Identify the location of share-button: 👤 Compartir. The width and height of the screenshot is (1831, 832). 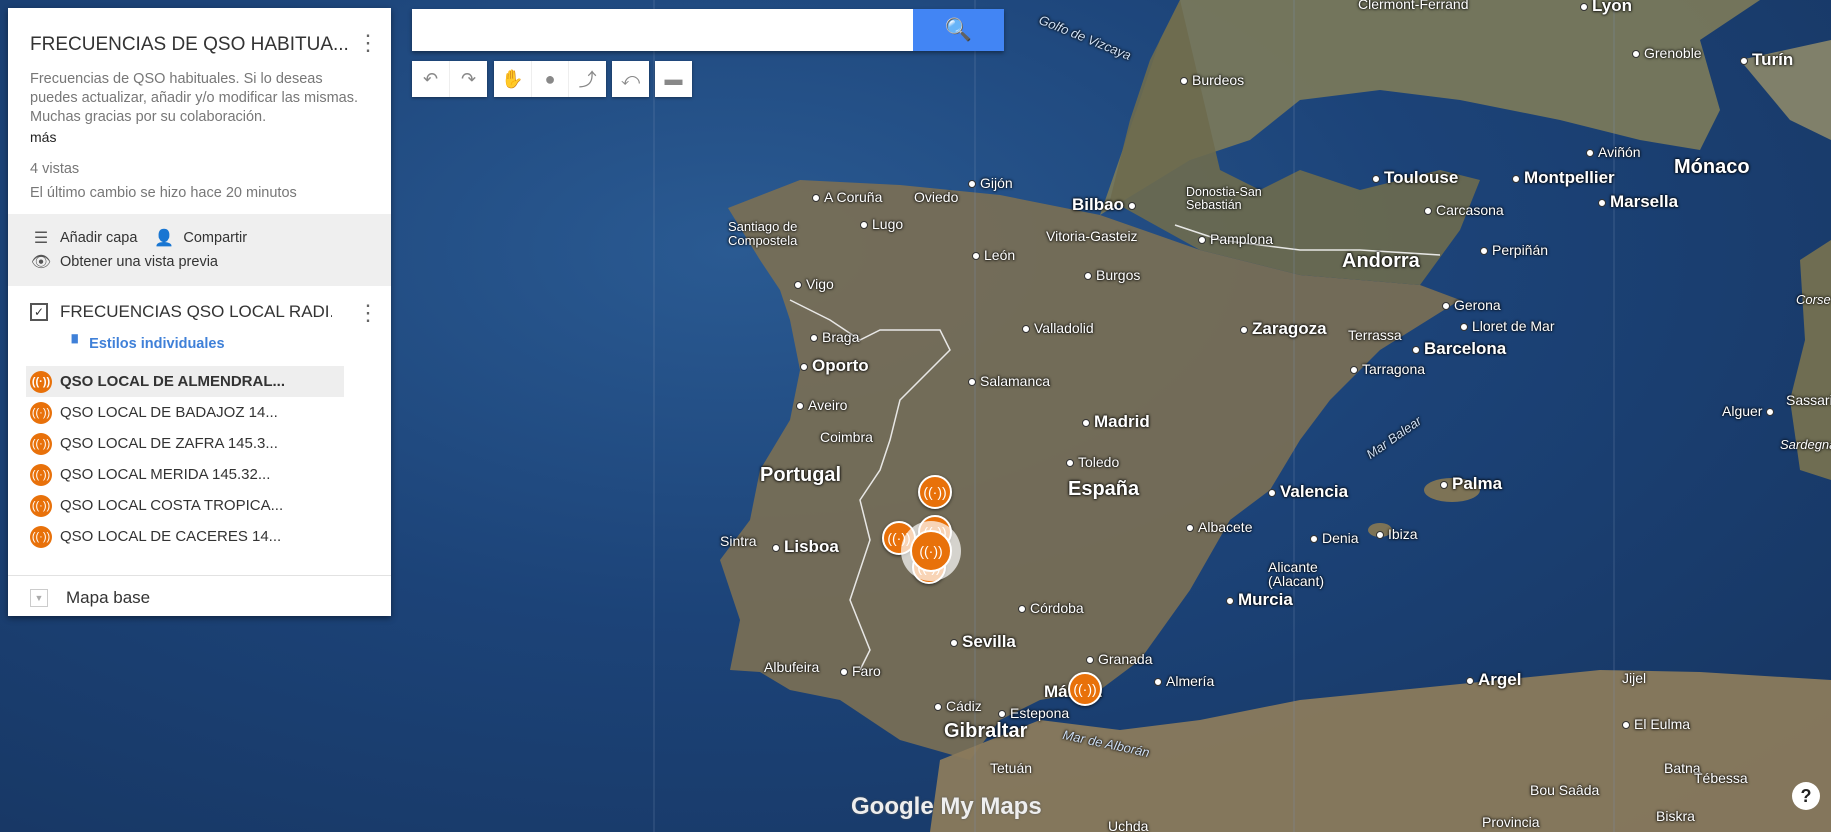
(200, 238).